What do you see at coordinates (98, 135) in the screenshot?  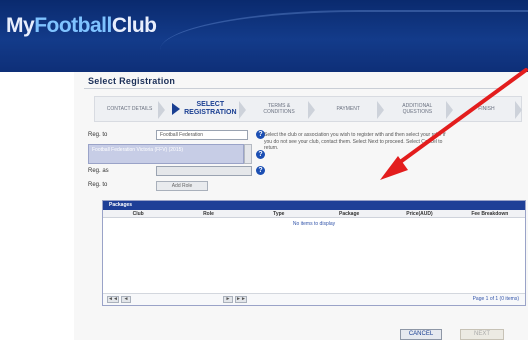 I see `reg-to-label: Reg. to` at bounding box center [98, 135].